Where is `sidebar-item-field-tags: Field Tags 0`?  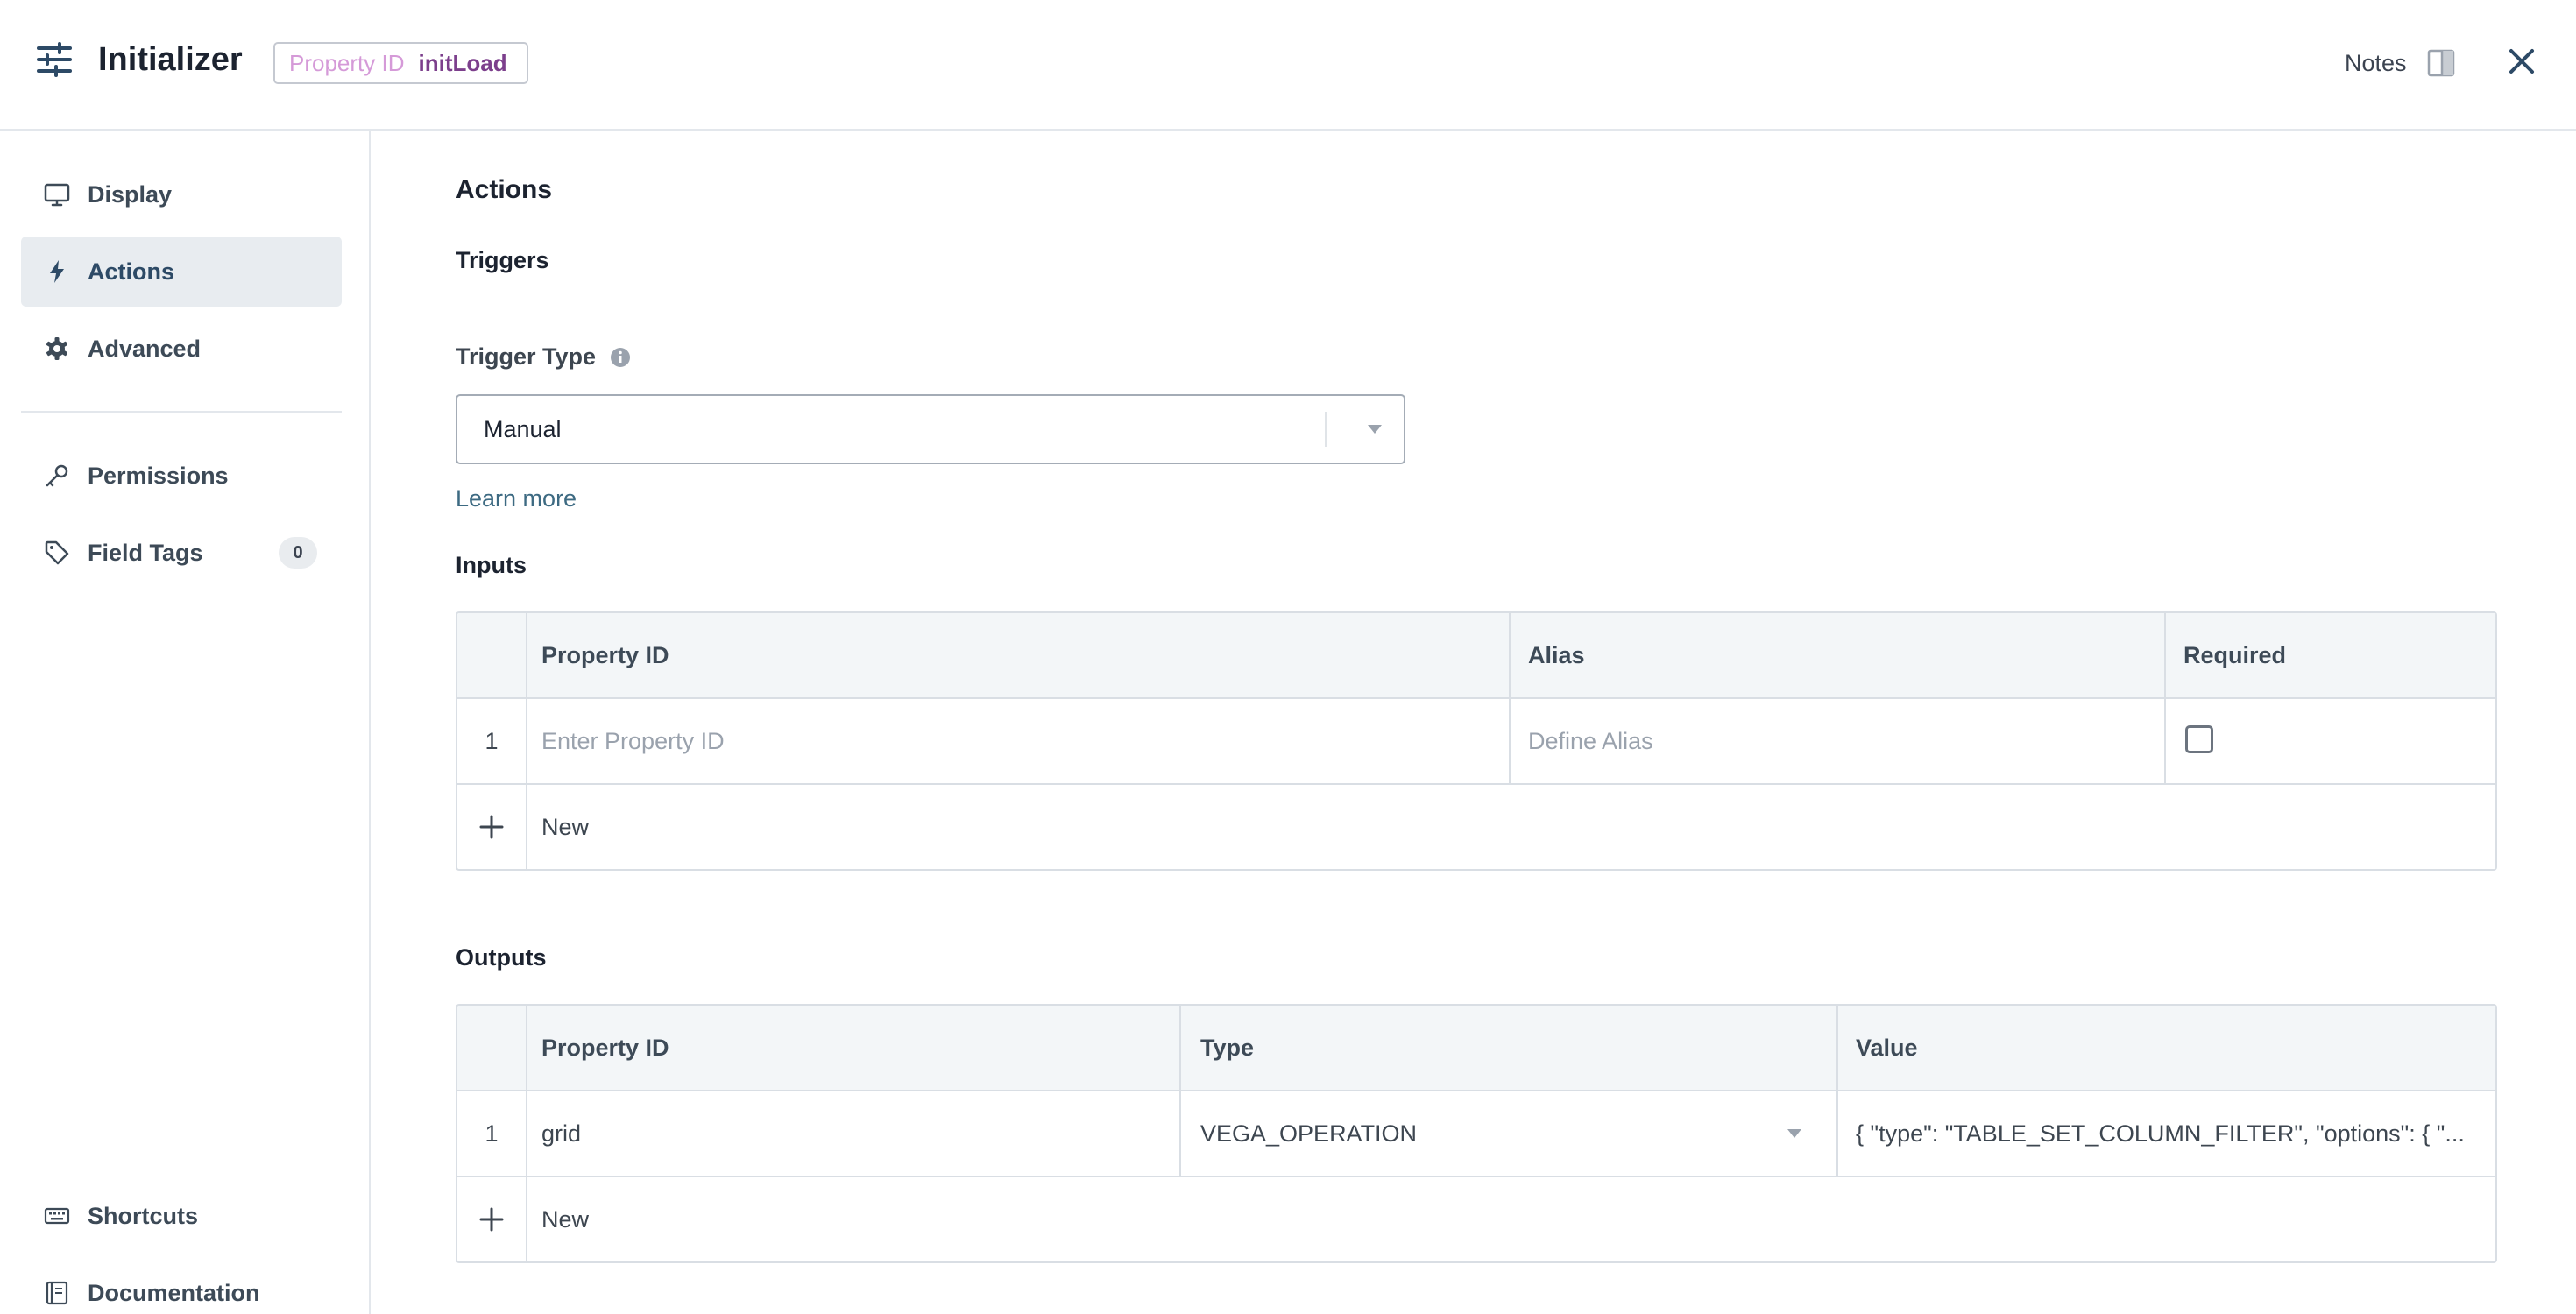 sidebar-item-field-tags: Field Tags 0 is located at coordinates (181, 553).